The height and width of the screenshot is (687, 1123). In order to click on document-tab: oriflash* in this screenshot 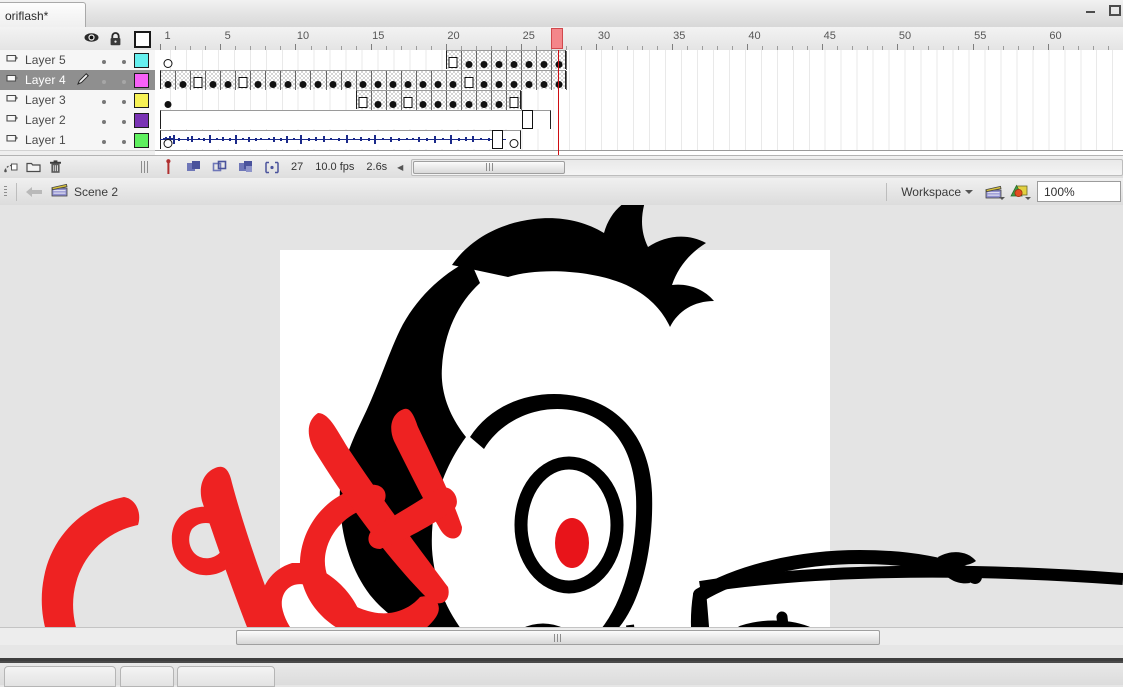, I will do `click(43, 15)`.